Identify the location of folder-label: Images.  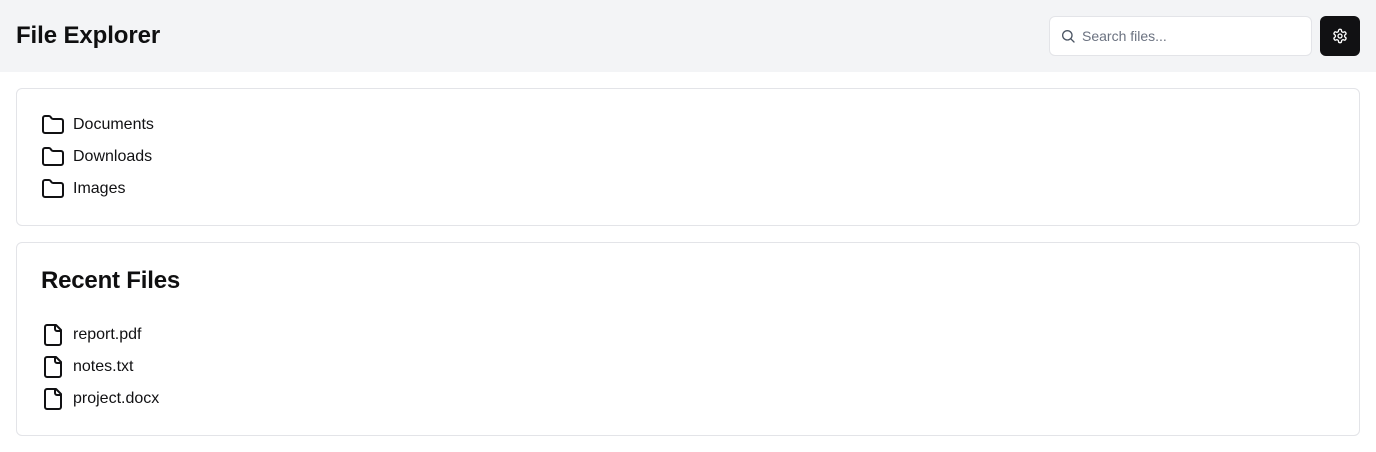
(99, 188).